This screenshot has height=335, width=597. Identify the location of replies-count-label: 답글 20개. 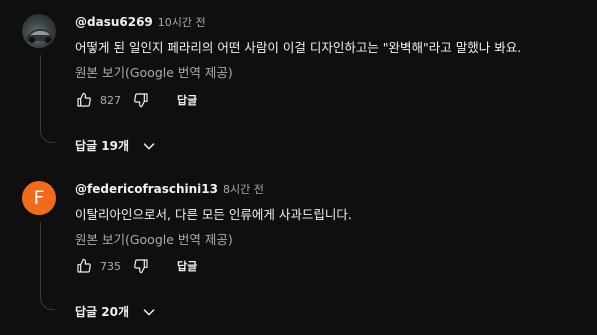
(102, 312).